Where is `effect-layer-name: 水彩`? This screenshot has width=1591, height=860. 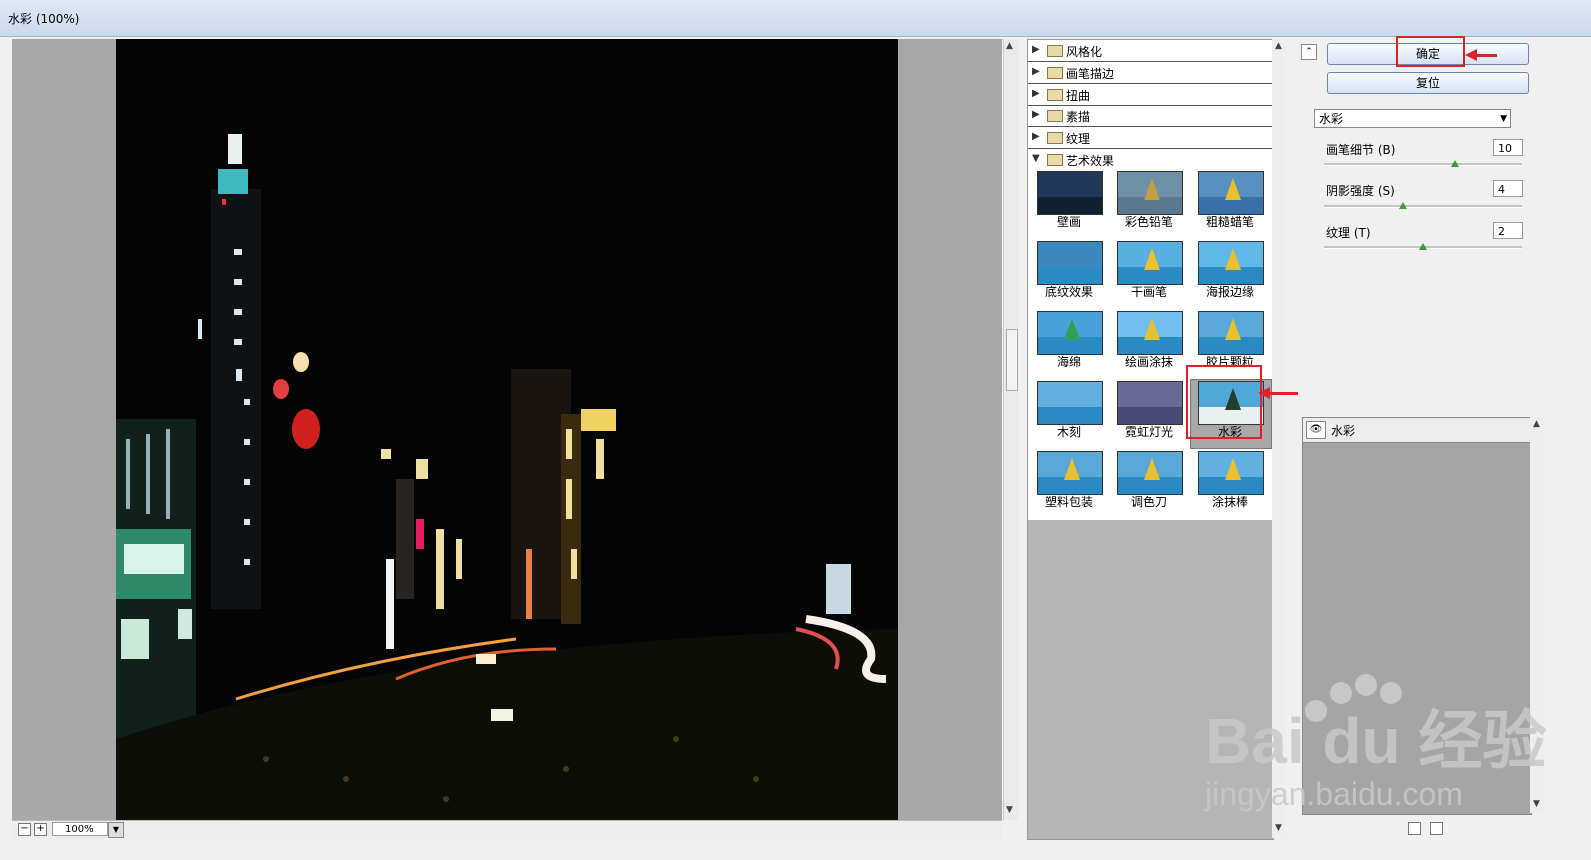 effect-layer-name: 水彩 is located at coordinates (1343, 431).